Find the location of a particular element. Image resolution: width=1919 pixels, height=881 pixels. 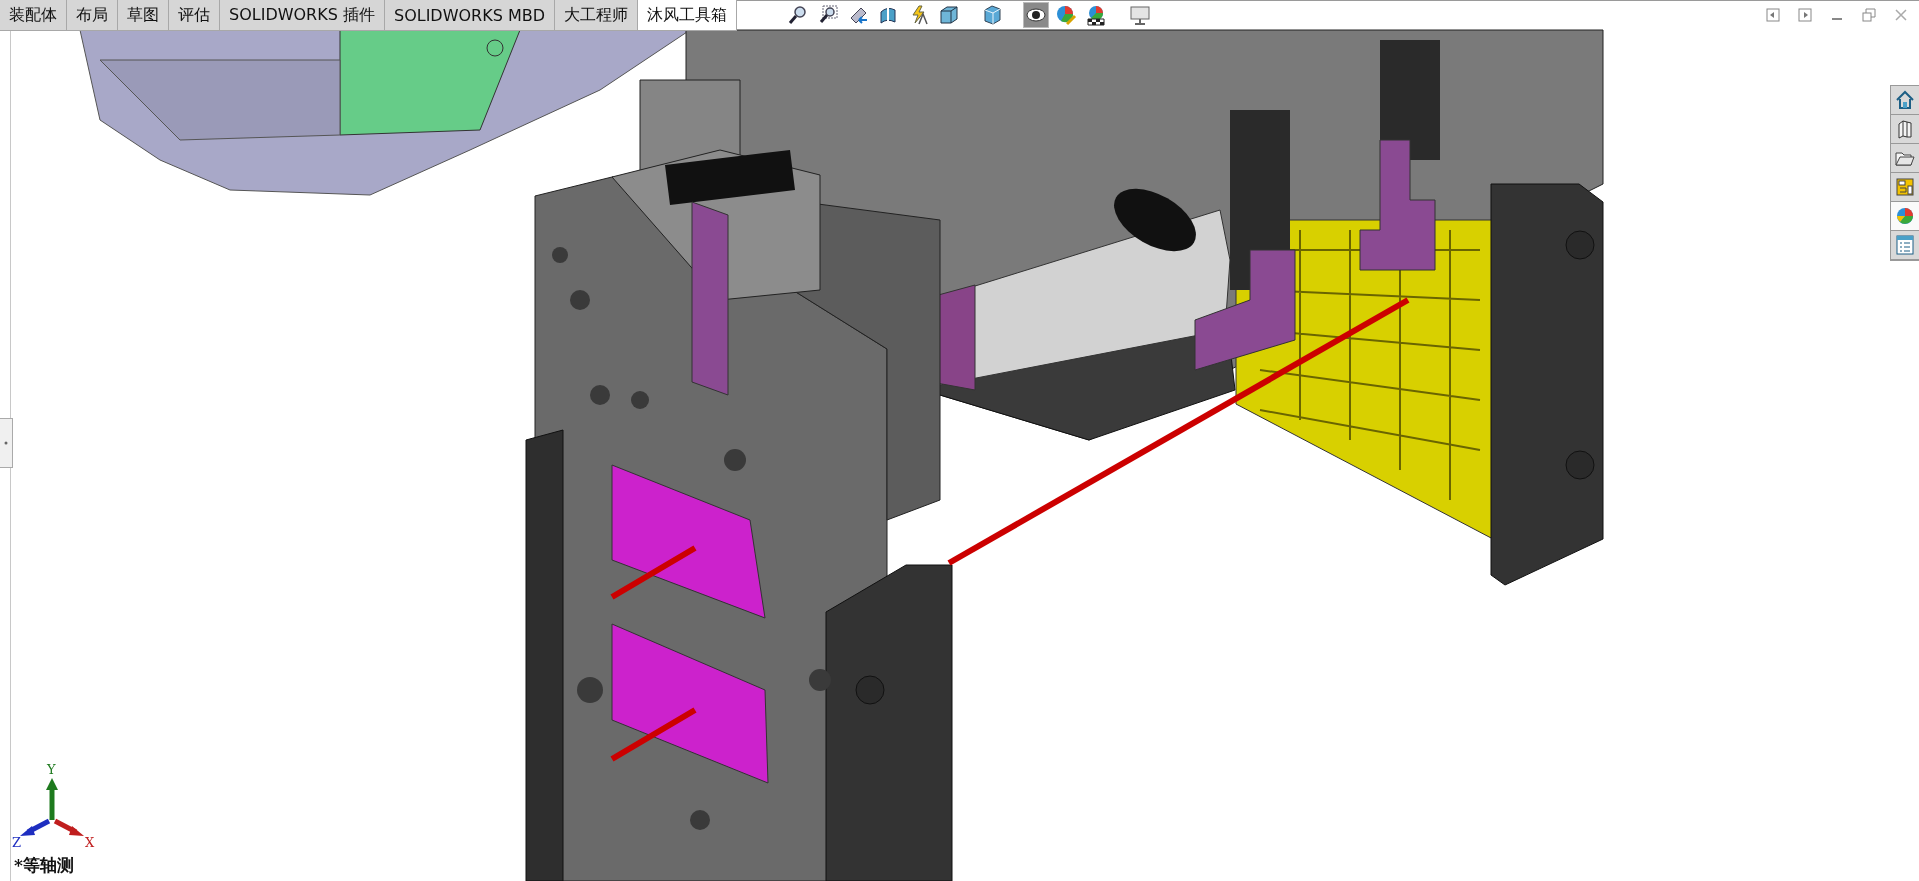

x-axis-arrow is located at coordinates (68, 827).